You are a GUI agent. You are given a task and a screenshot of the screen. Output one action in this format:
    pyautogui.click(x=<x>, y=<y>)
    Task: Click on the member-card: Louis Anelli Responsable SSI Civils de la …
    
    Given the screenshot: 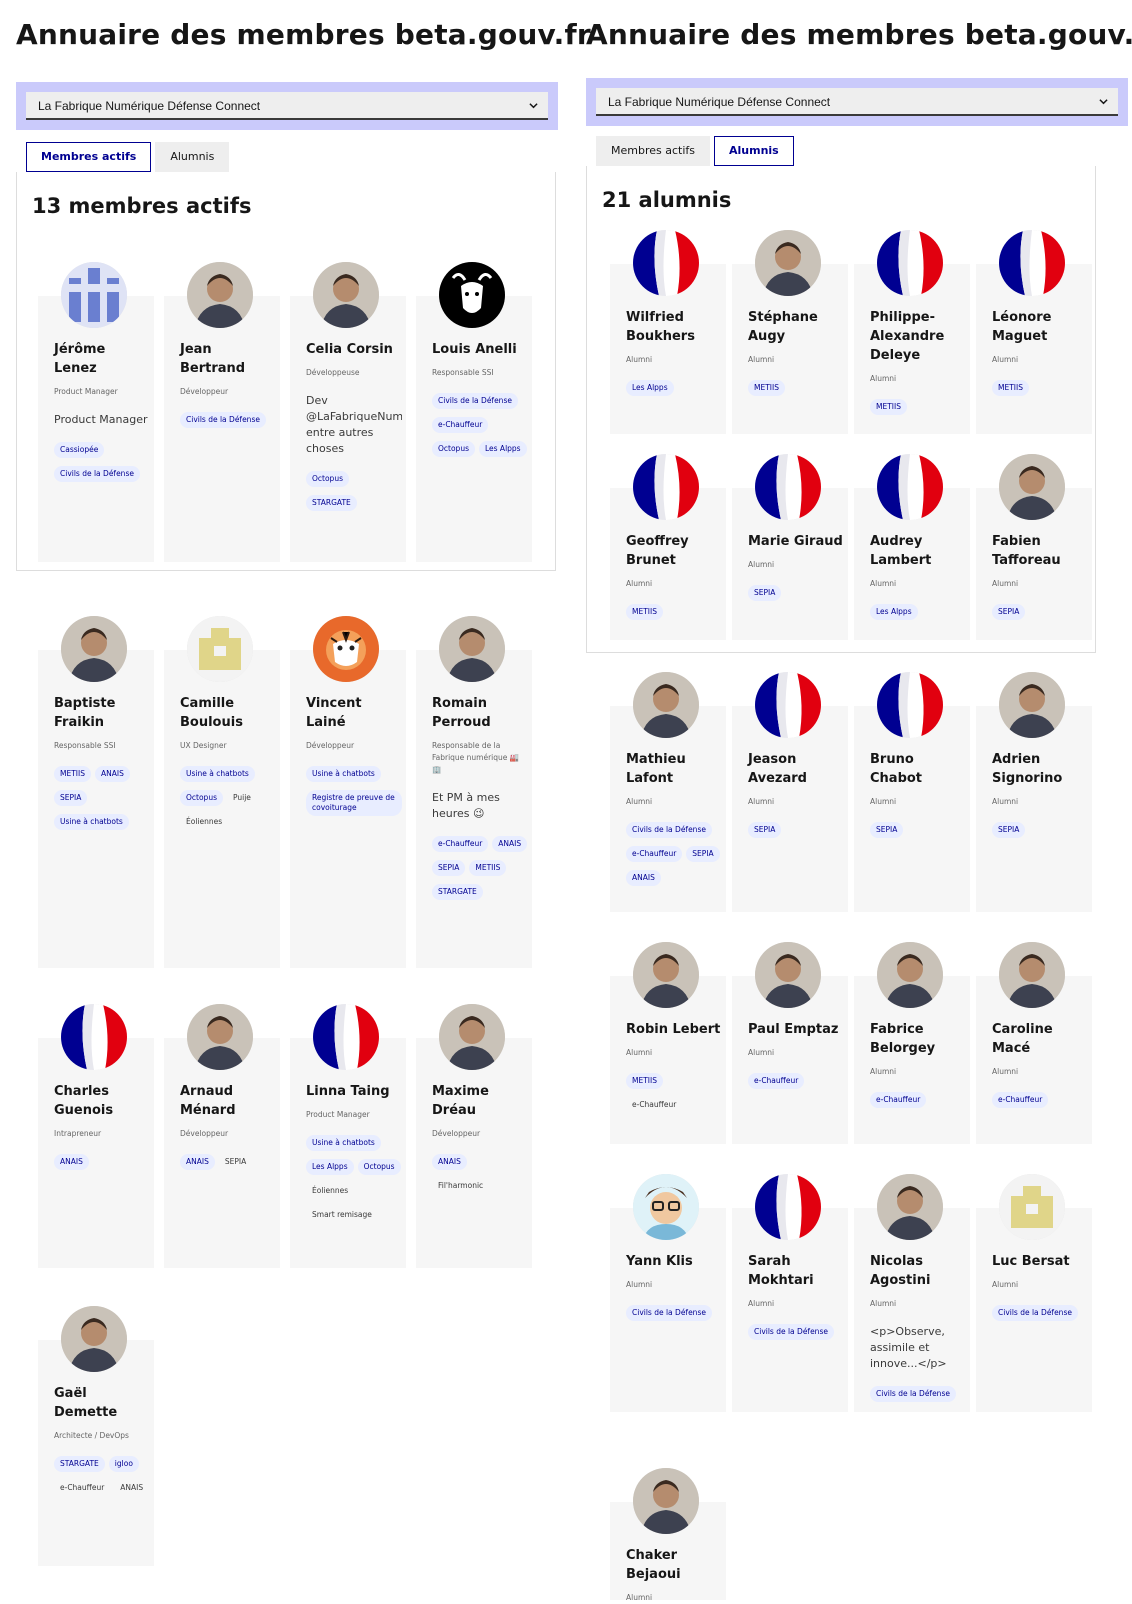 What is the action you would take?
    pyautogui.click(x=474, y=412)
    